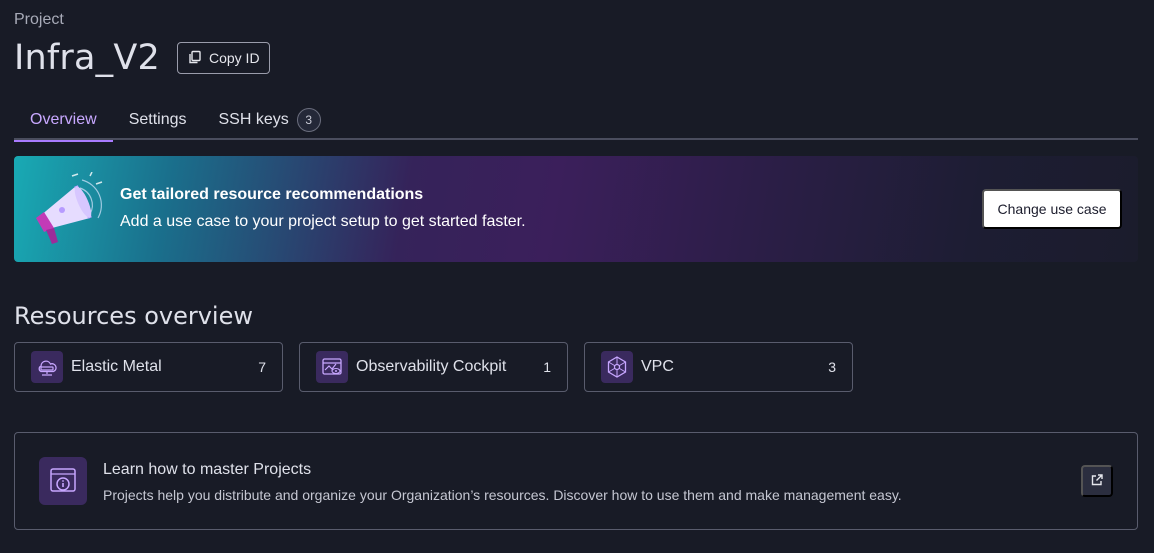 The height and width of the screenshot is (553, 1154). Describe the element at coordinates (39, 19) in the screenshot. I see `breadcrumb: Project` at that location.